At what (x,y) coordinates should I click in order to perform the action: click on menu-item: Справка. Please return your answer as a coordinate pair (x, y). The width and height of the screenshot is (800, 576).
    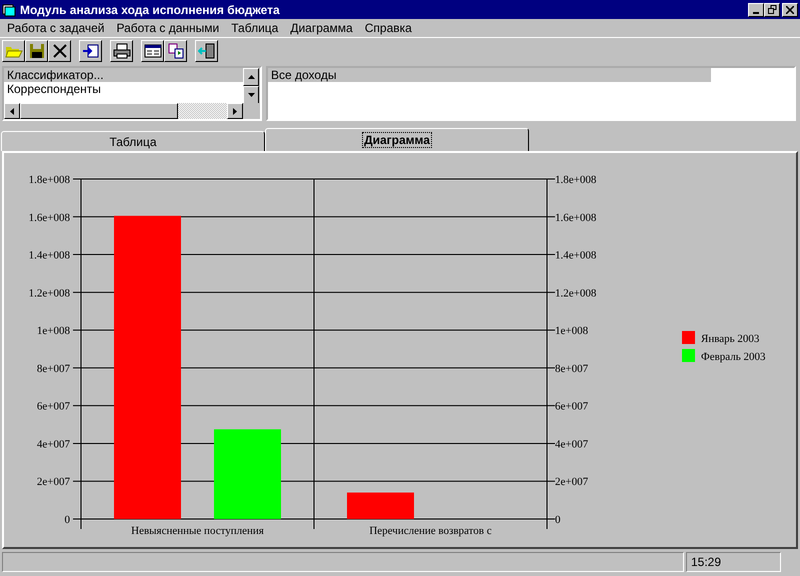
    Looking at the image, I should click on (388, 28).